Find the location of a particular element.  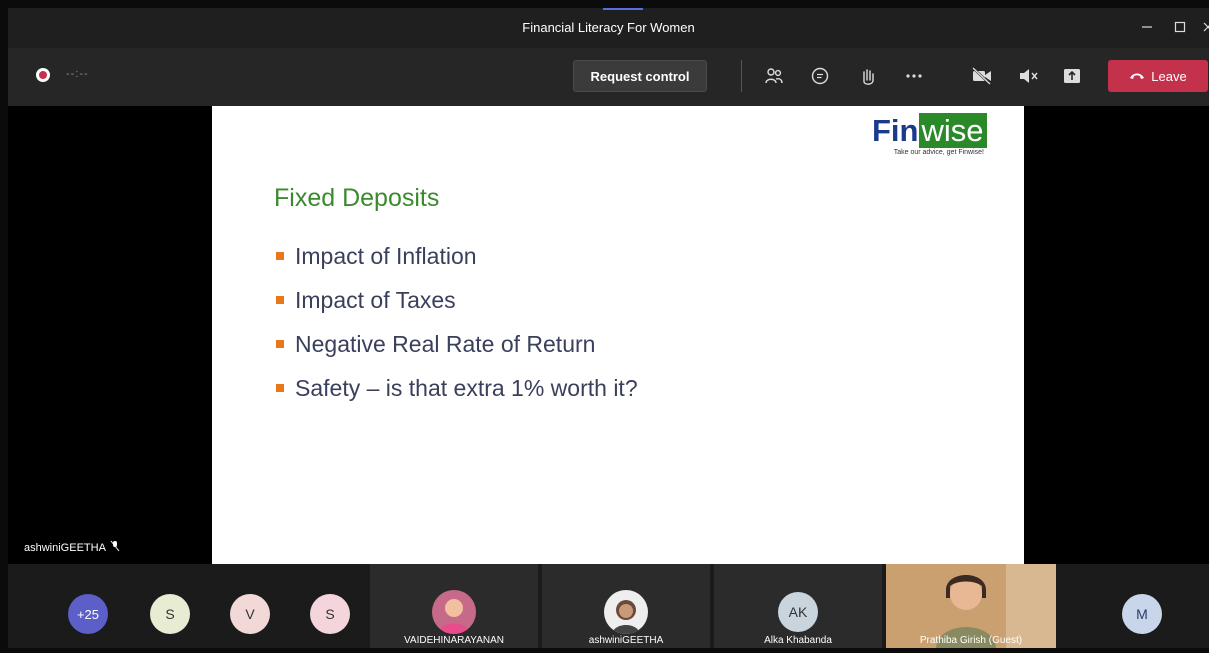

maximize-icon is located at coordinates (1180, 27).